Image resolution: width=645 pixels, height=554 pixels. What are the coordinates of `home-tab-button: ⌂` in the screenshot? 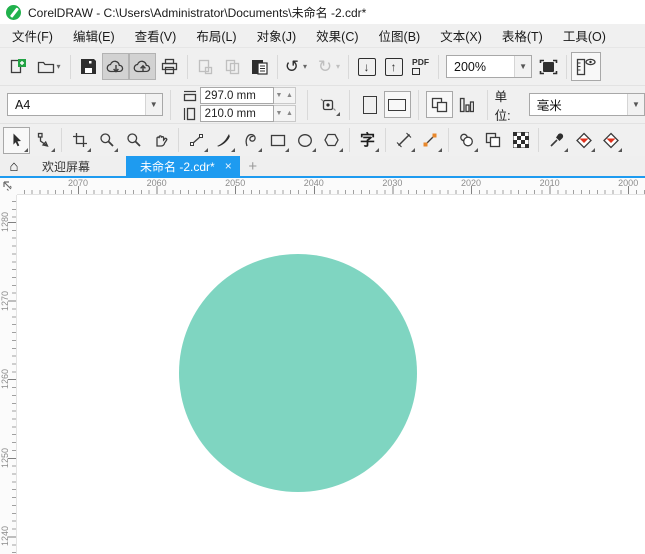 It's located at (14, 166).